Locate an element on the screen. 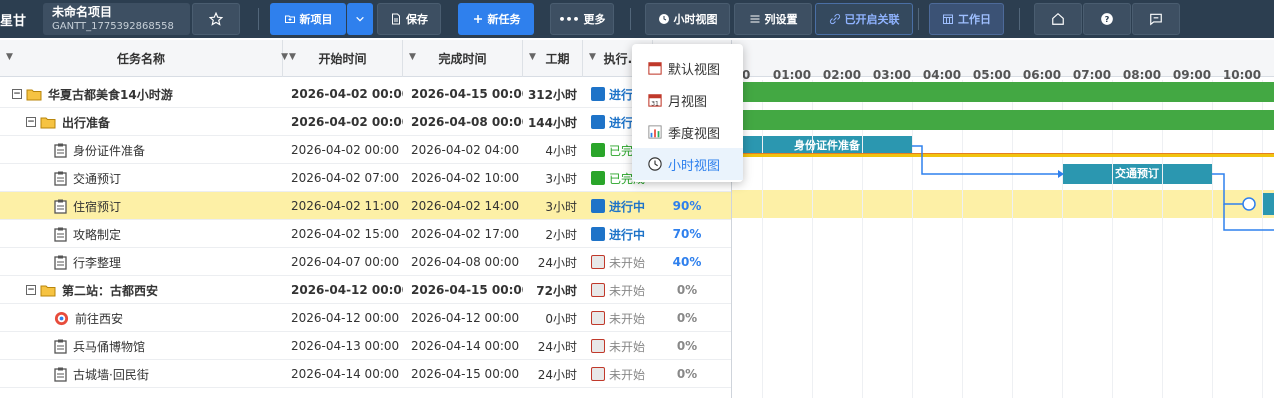  view-menu-item: 小时视图 is located at coordinates (687, 164).